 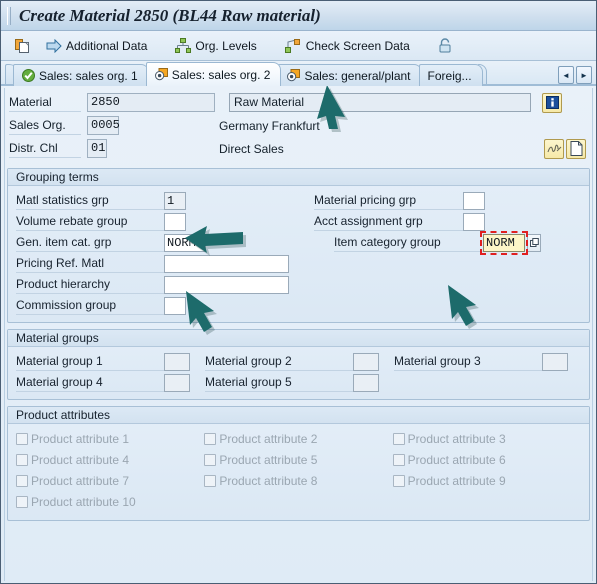 What do you see at coordinates (555, 361) in the screenshot?
I see `material-group-3-input` at bounding box center [555, 361].